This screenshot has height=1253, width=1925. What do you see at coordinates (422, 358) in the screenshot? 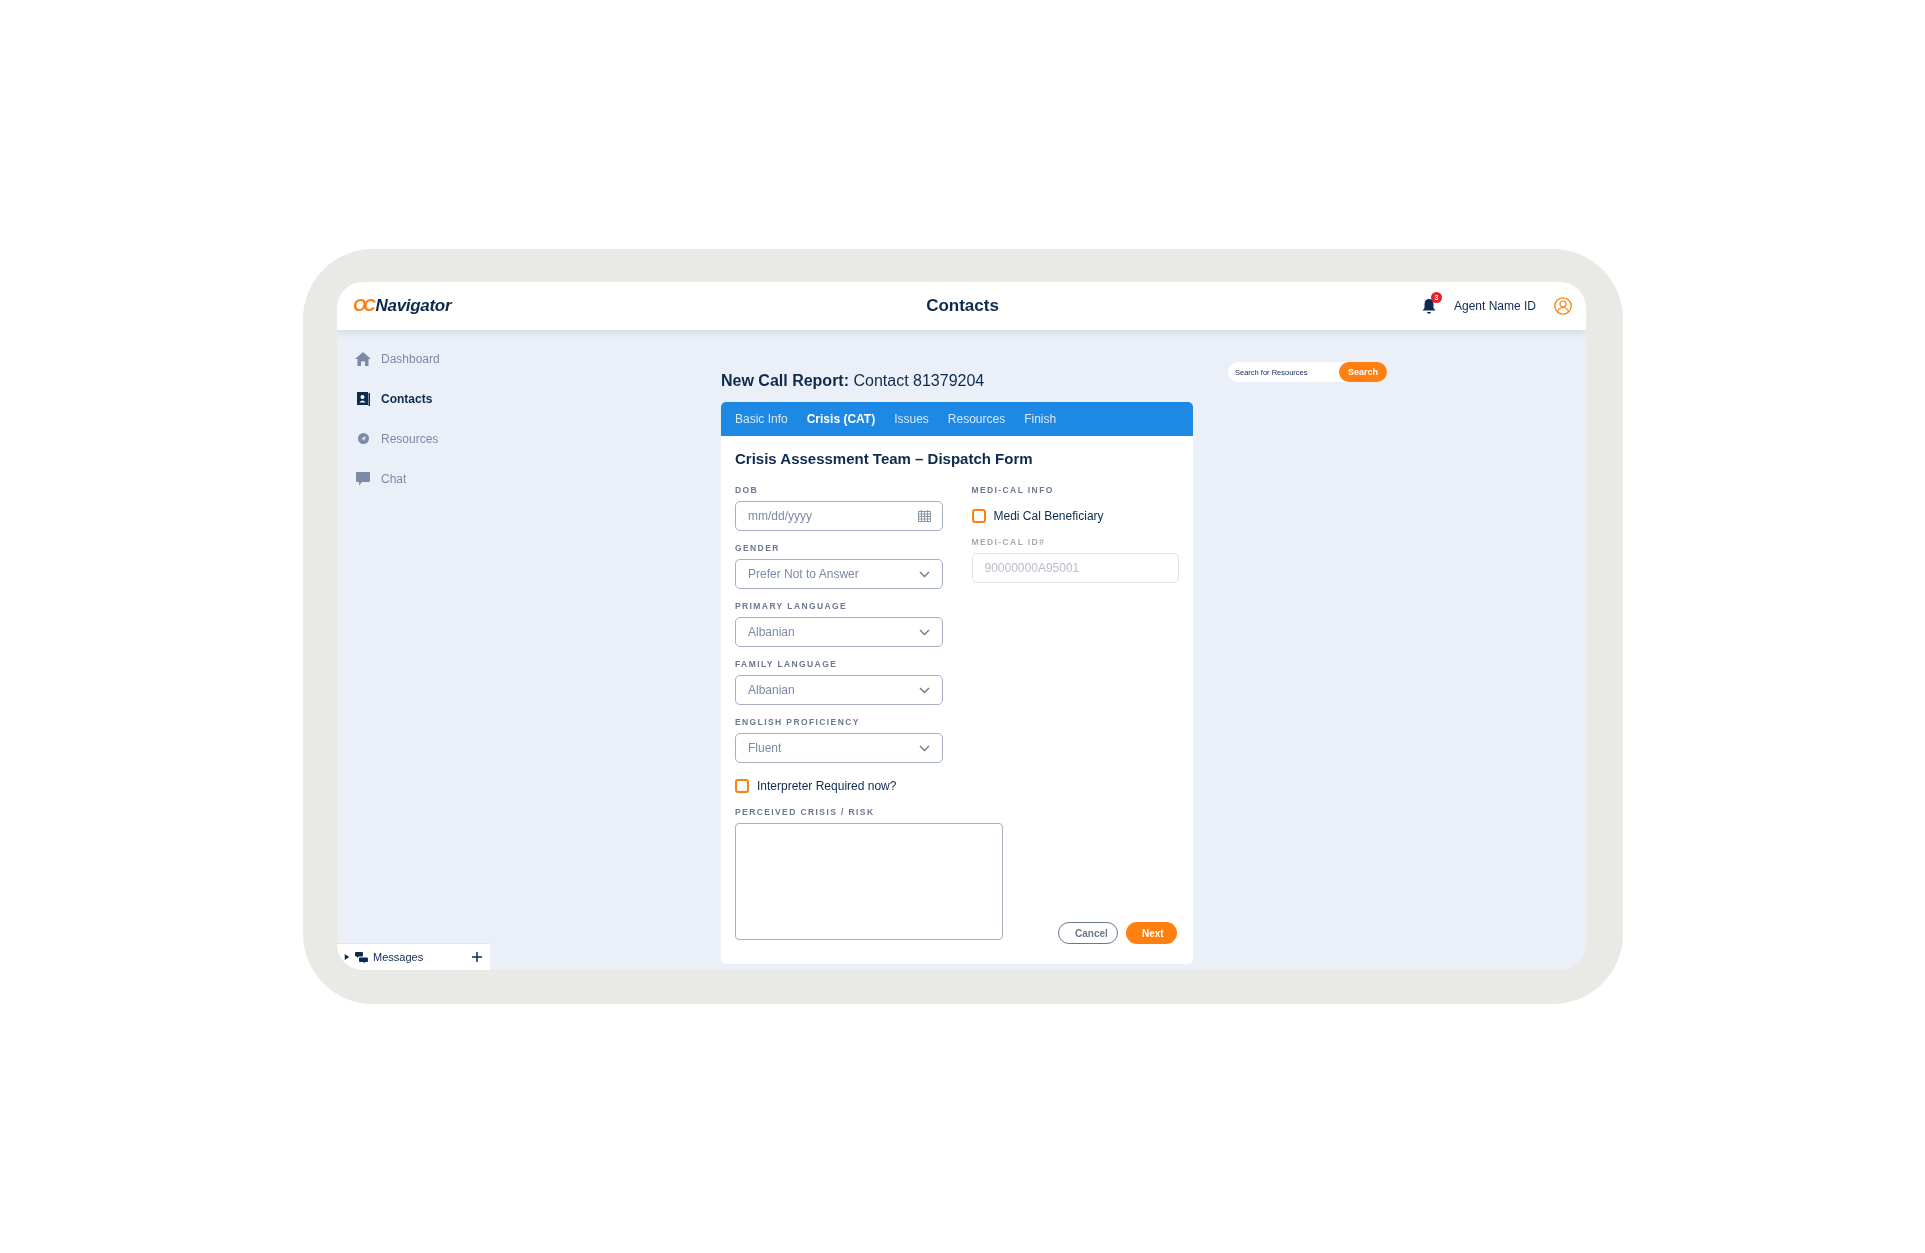
I see `sidebar-item: Dashboard` at bounding box center [422, 358].